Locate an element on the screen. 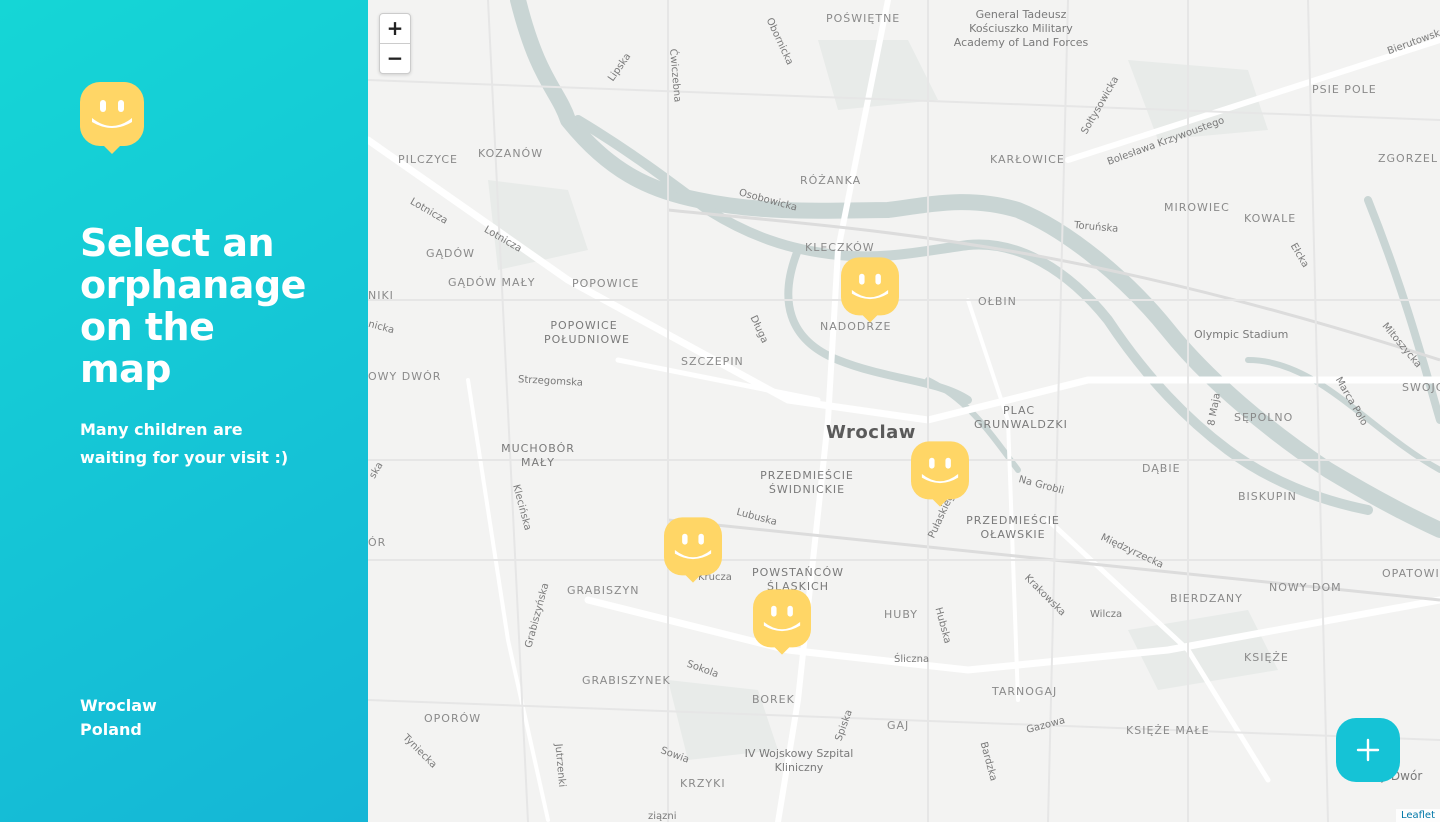 The image size is (1440, 822). map-label: RÓŻANKA is located at coordinates (831, 180).